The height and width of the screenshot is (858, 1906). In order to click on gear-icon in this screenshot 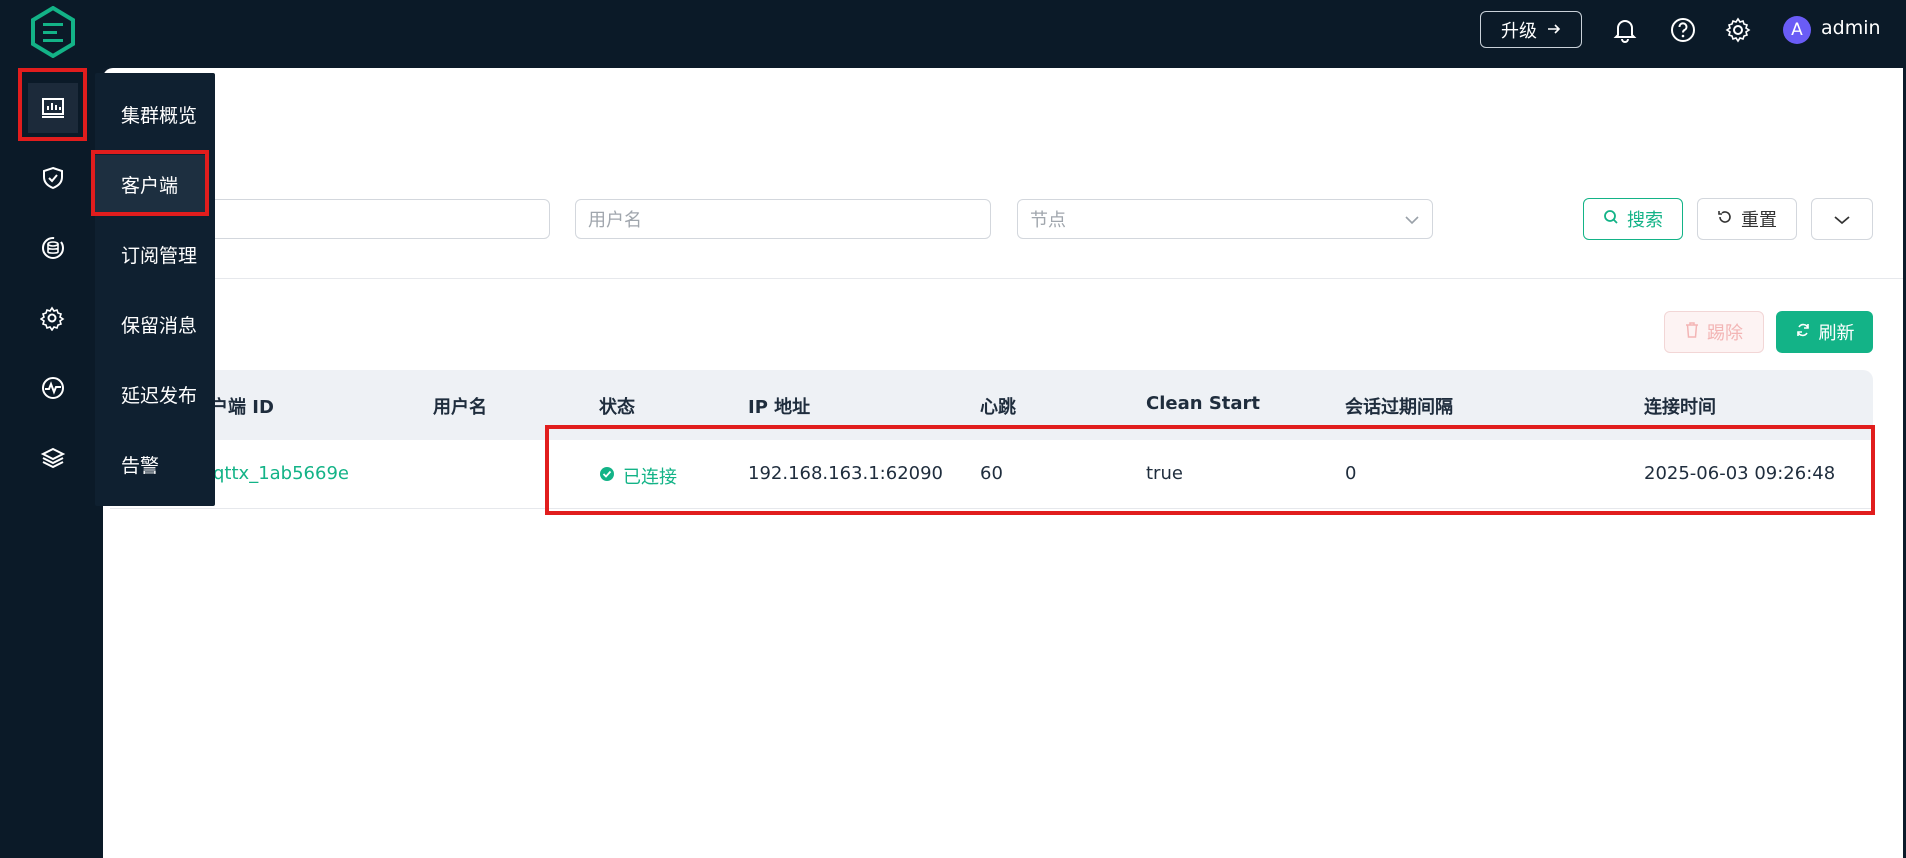, I will do `click(1738, 30)`.